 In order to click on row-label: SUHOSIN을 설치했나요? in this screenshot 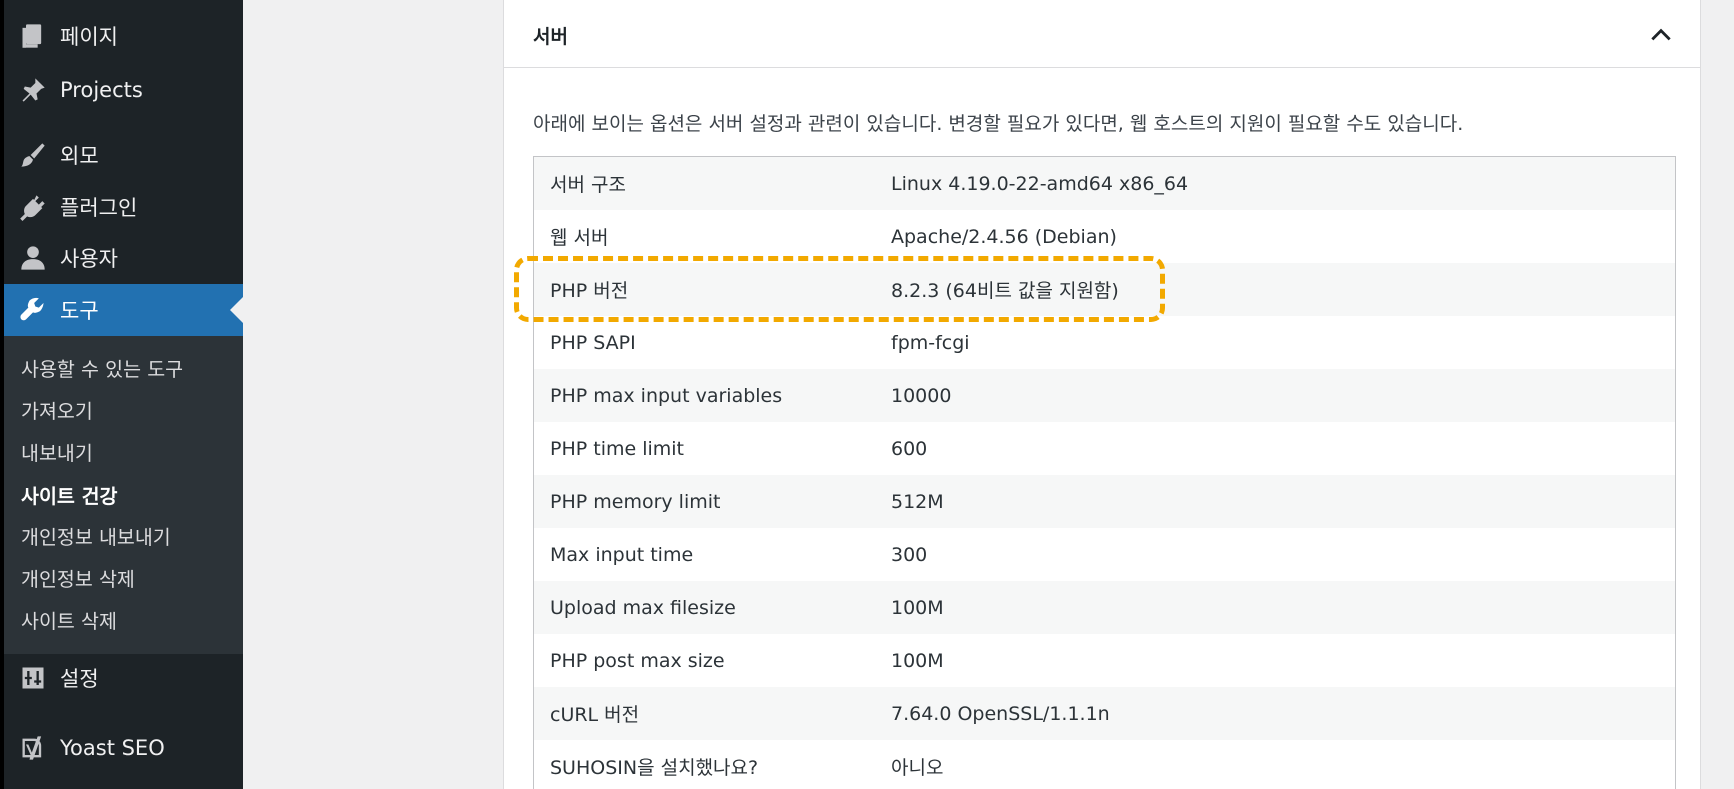, I will do `click(654, 768)`.